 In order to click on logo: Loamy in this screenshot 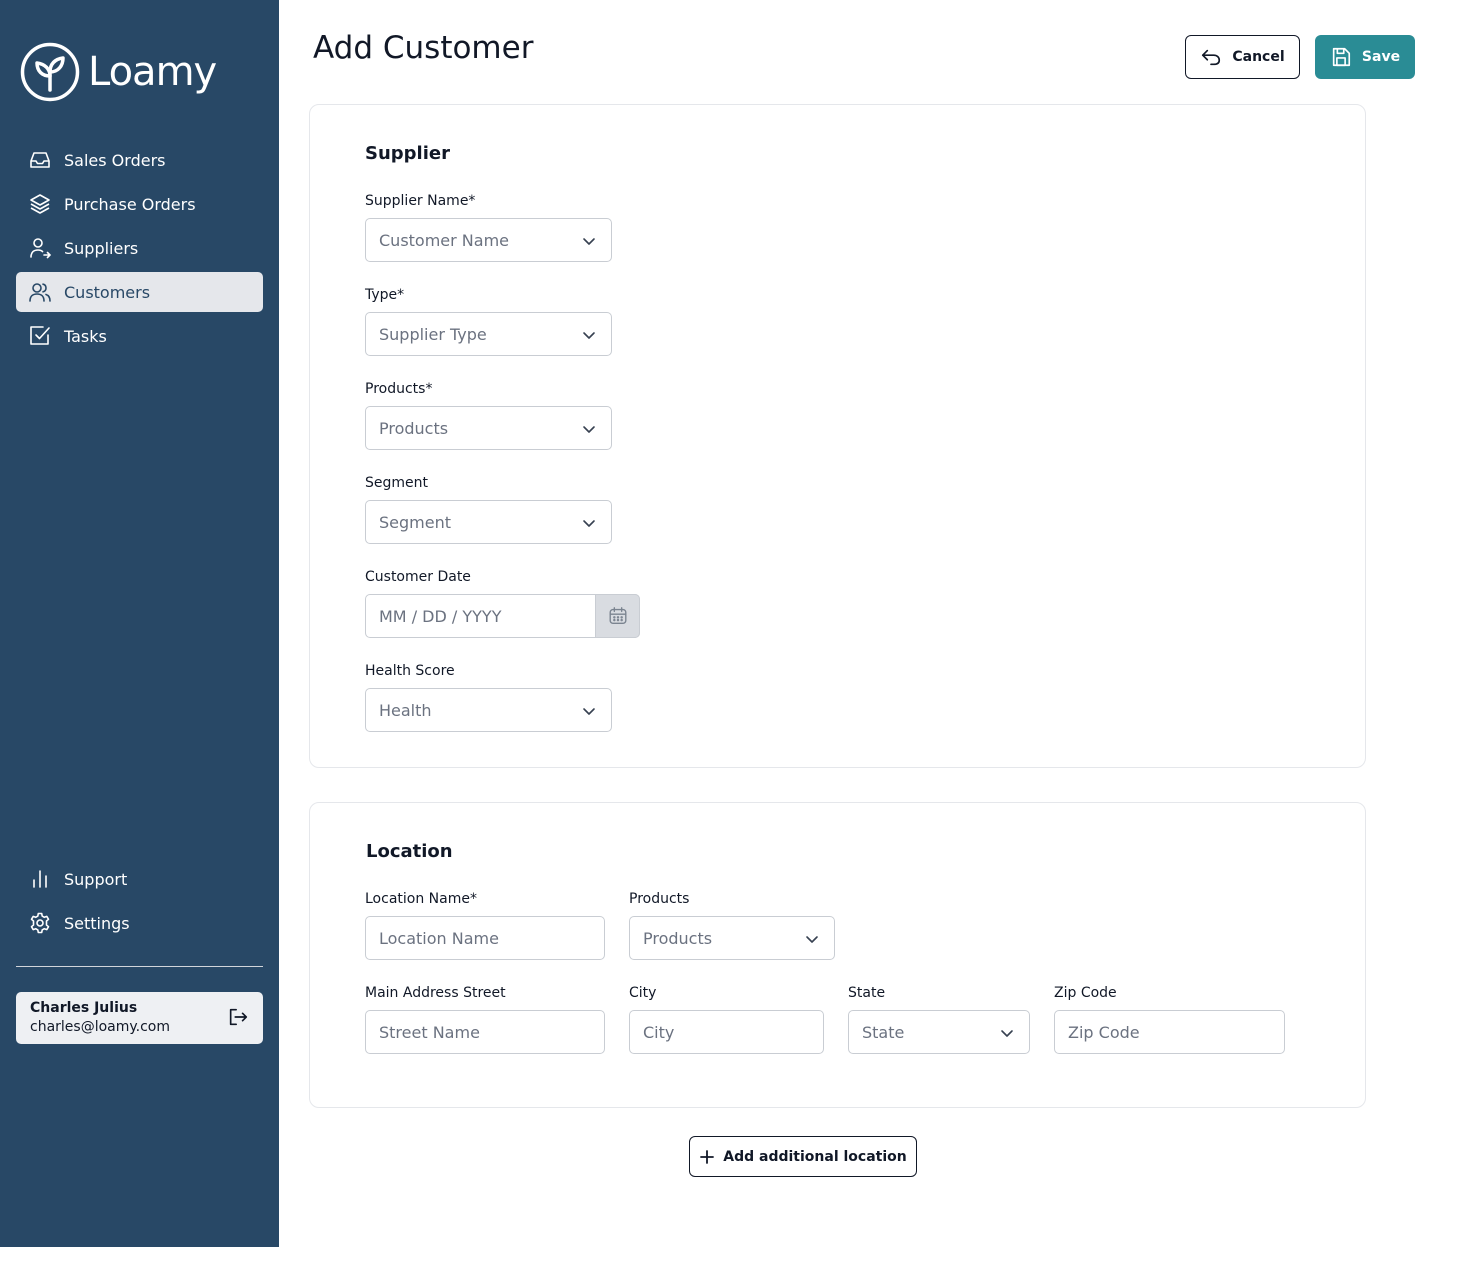, I will do `click(118, 72)`.